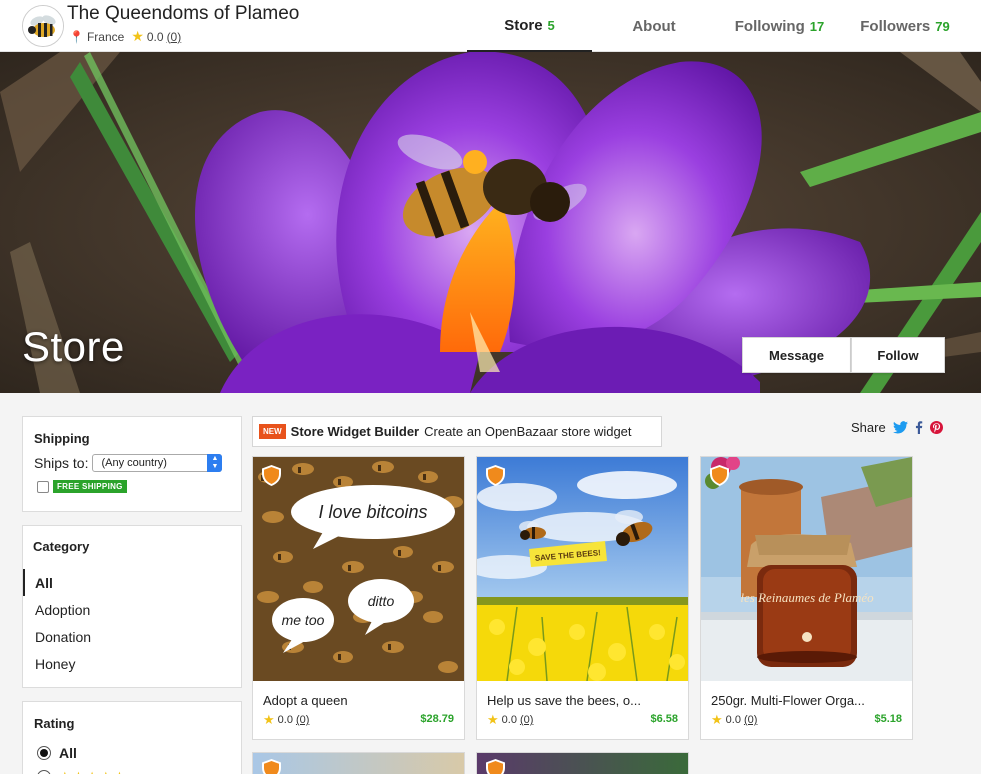 The width and height of the screenshot is (981, 774). What do you see at coordinates (888, 719) in the screenshot?
I see `product-price: $5.18` at bounding box center [888, 719].